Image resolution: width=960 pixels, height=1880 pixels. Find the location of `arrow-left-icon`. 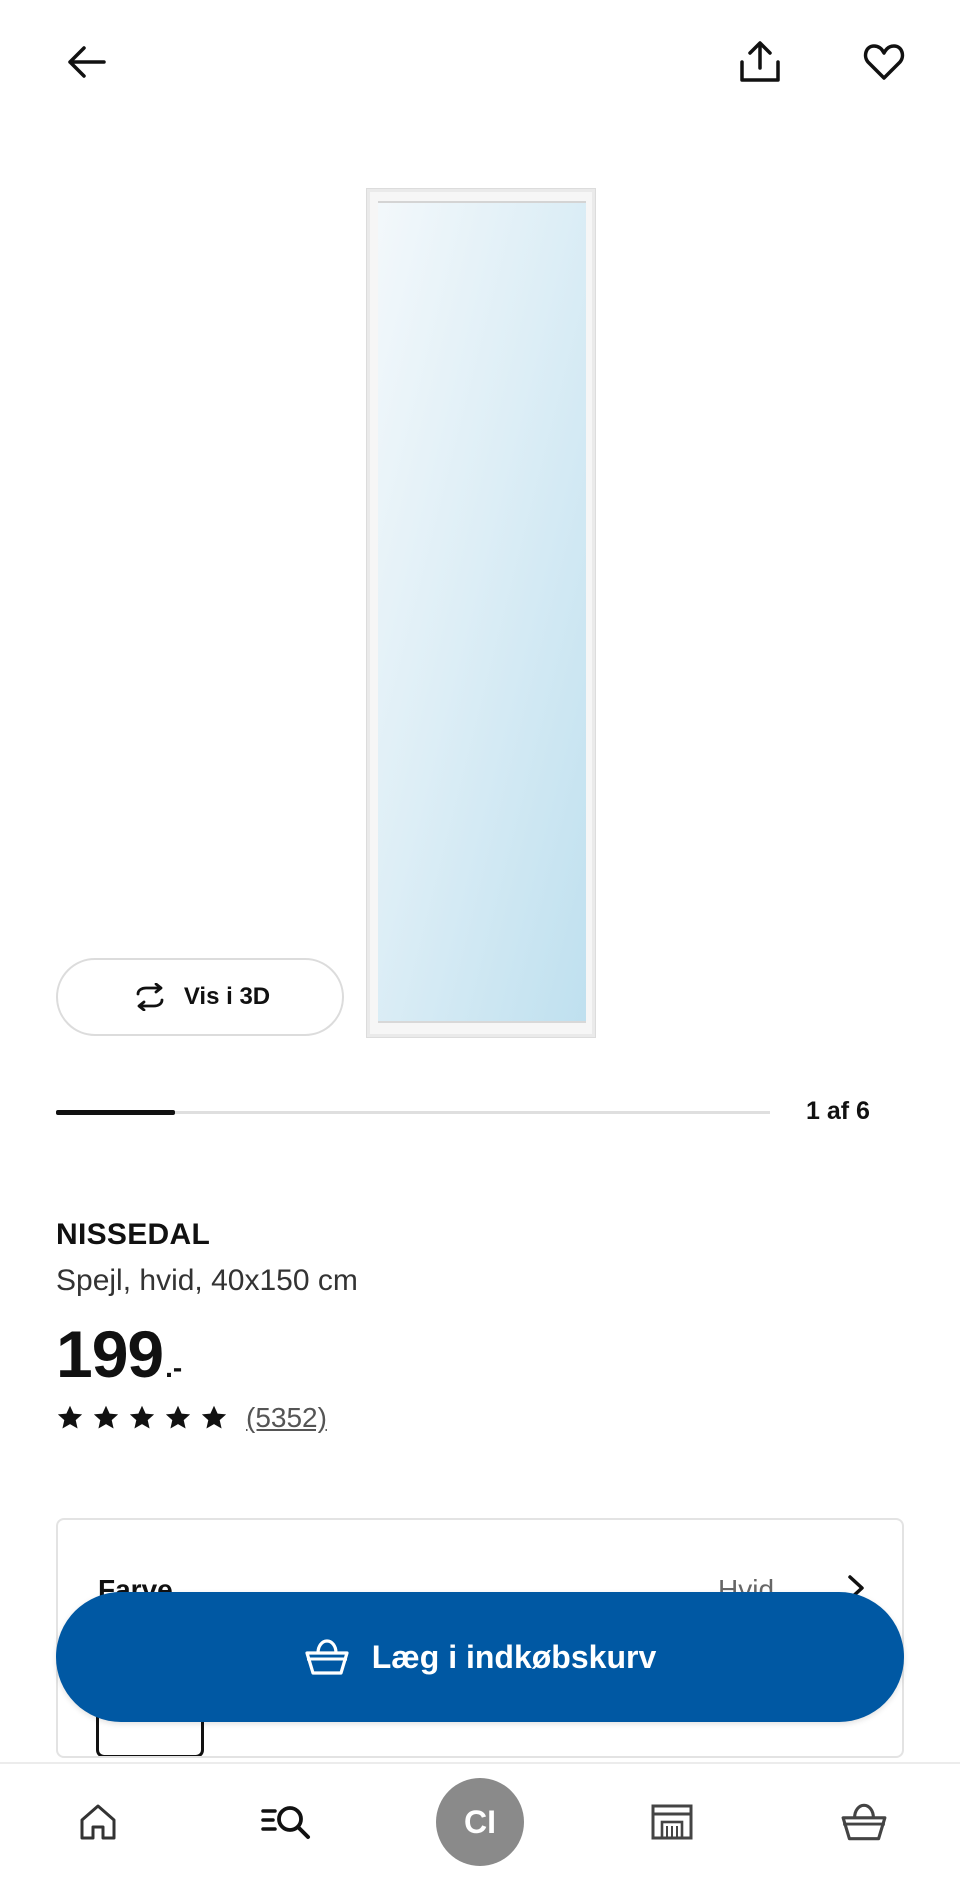

arrow-left-icon is located at coordinates (87, 62).